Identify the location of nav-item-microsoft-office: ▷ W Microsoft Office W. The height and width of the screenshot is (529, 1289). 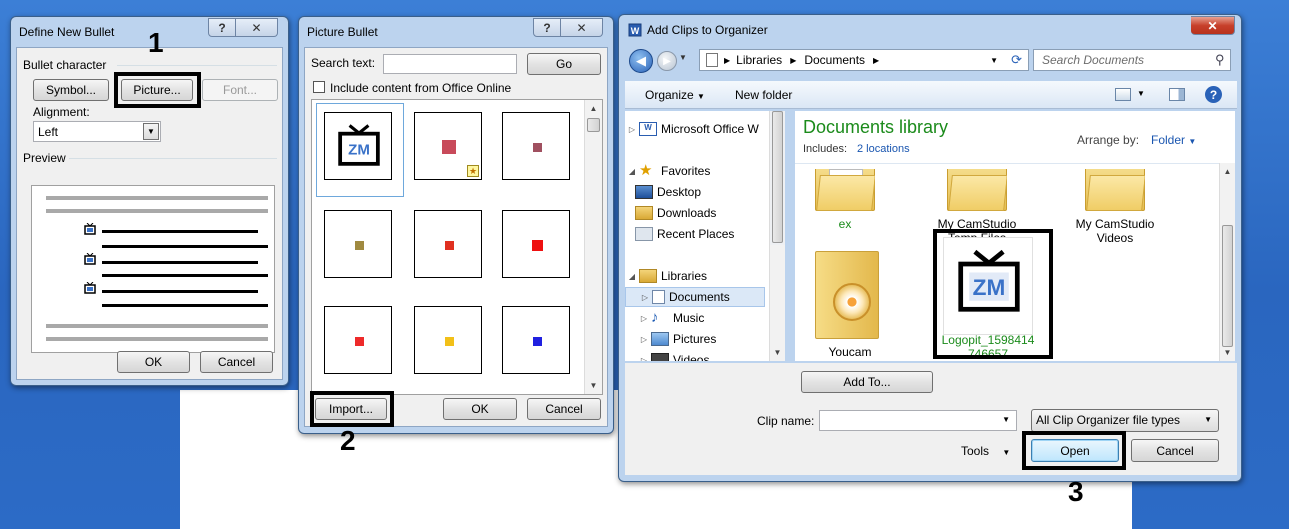
(700, 129).